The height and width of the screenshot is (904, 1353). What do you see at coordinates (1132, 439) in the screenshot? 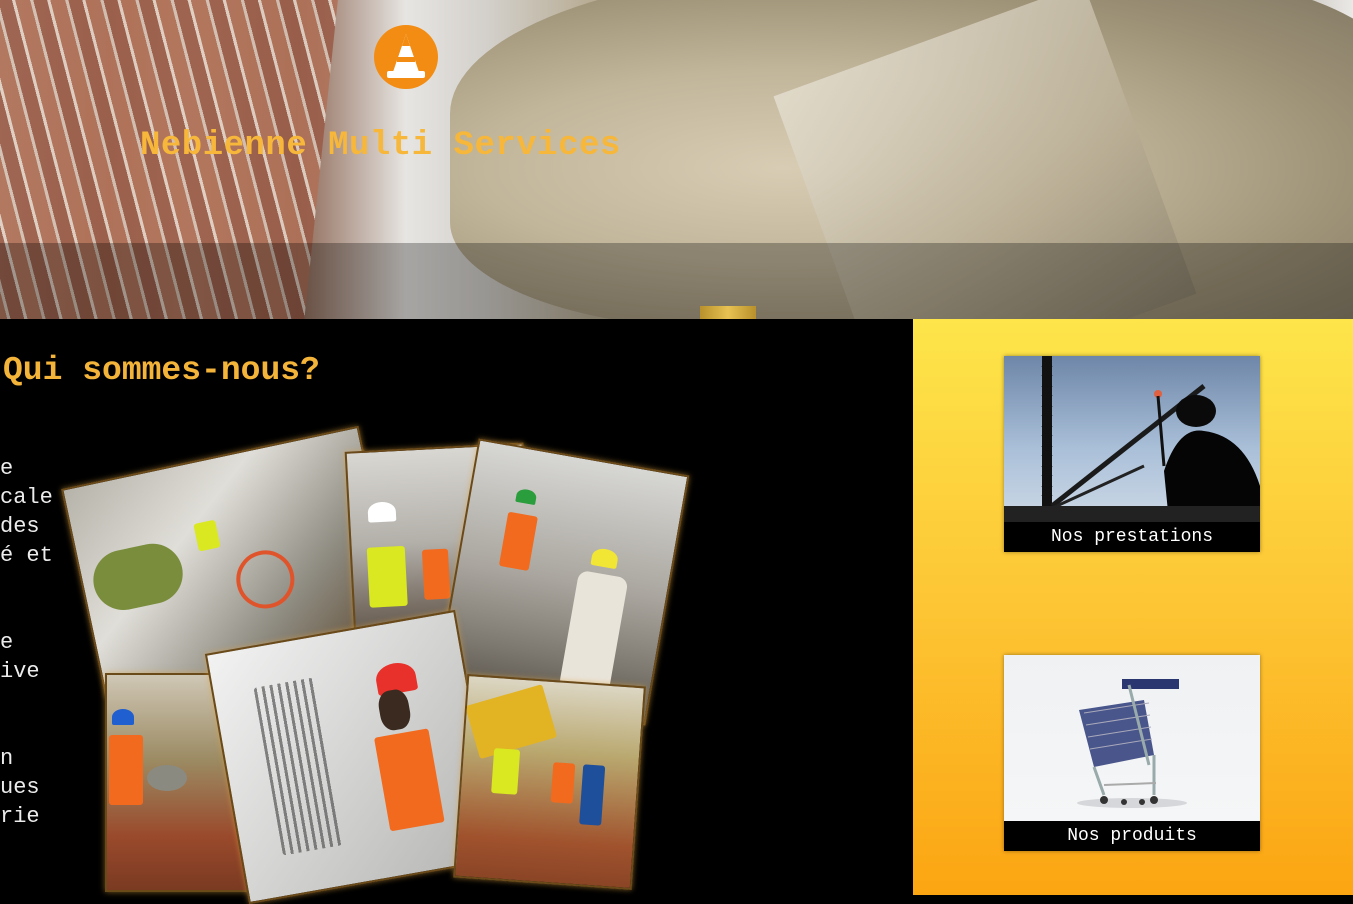
I see `crane-worker-image` at bounding box center [1132, 439].